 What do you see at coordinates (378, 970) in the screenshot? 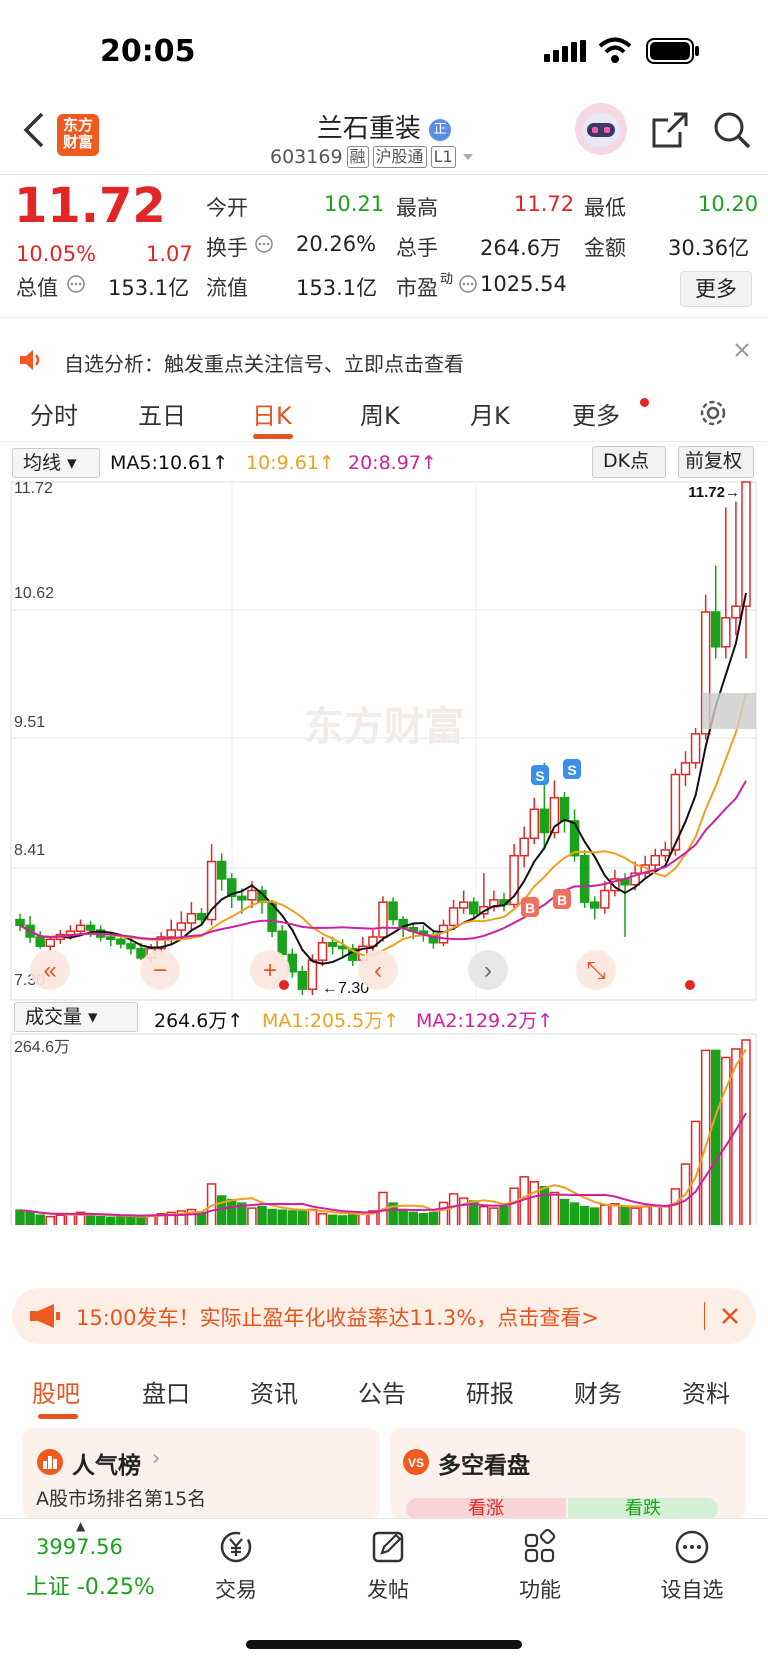
I see `chart-control-button: ‹` at bounding box center [378, 970].